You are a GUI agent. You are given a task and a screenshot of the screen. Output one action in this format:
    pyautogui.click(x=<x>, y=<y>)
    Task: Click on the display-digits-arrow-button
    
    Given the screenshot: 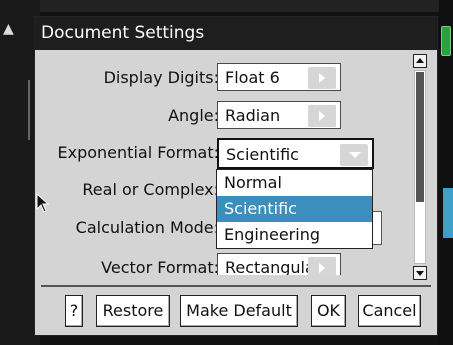 What is the action you would take?
    pyautogui.click(x=322, y=78)
    